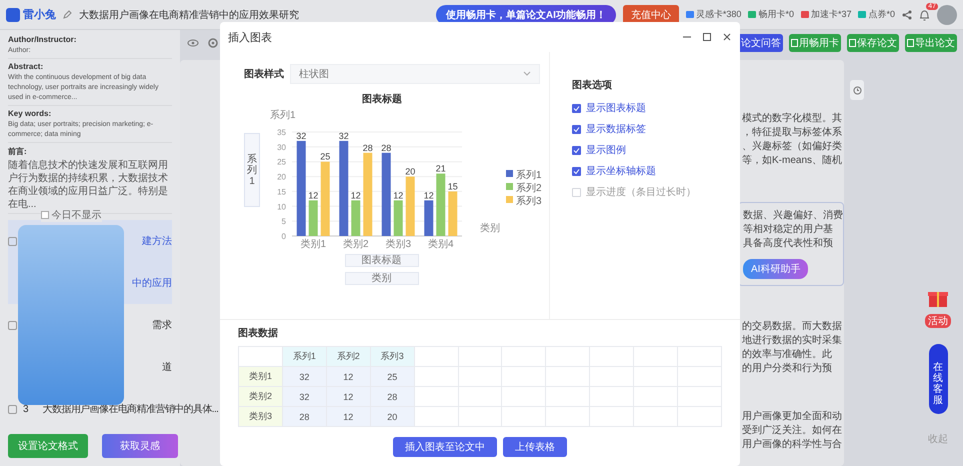  I want to click on category-label: 类别1, so click(313, 244).